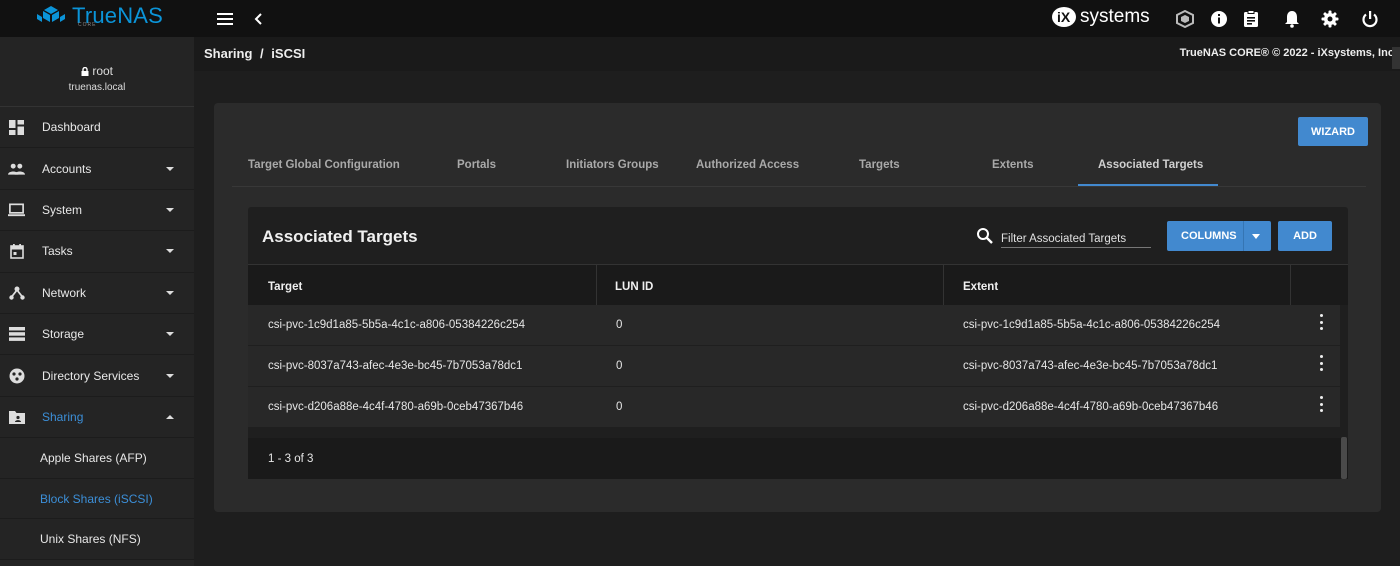  I want to click on column-header-extent: Extent, so click(980, 287).